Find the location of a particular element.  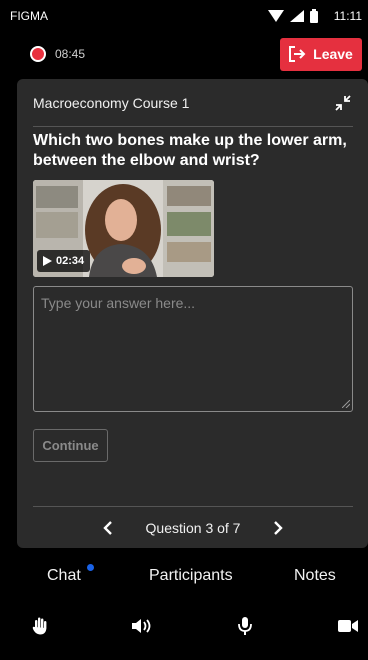

battery-icon is located at coordinates (313, 16).